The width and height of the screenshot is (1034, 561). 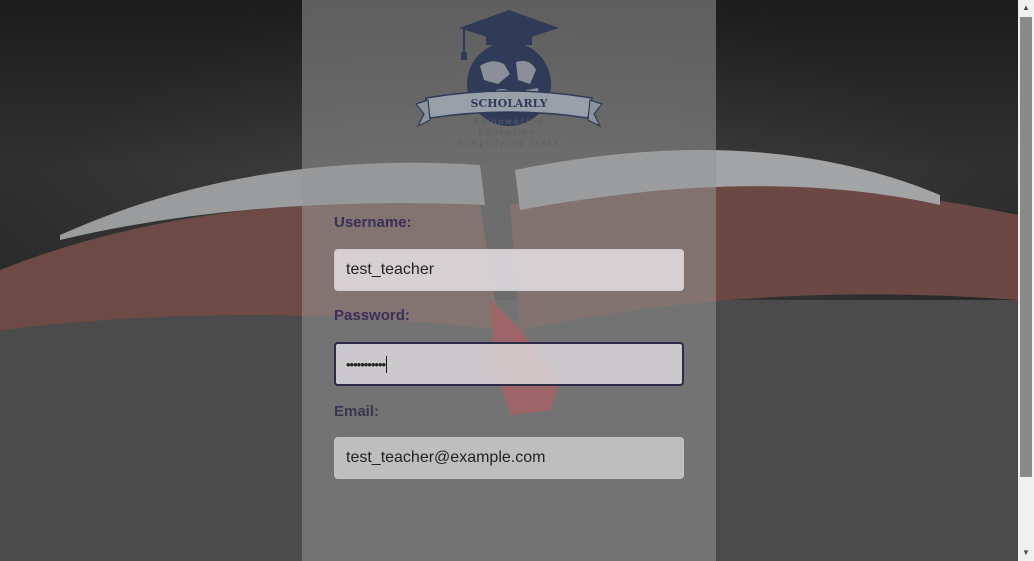 I want to click on vertical-scrollbar: ▲ ▼, so click(x=1026, y=280).